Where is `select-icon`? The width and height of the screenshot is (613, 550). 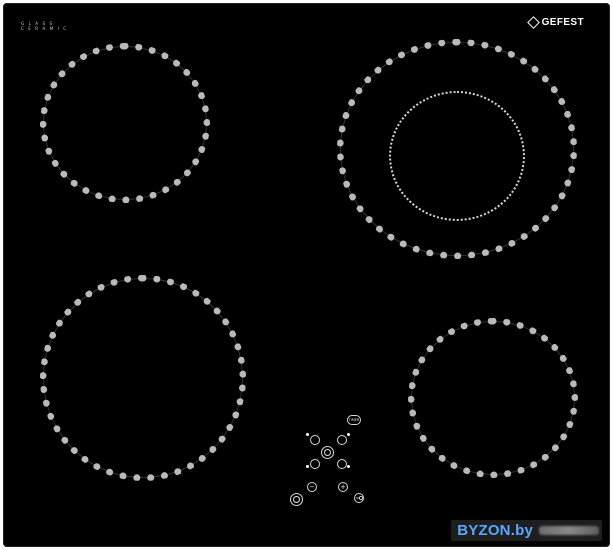
select-icon is located at coordinates (327, 452).